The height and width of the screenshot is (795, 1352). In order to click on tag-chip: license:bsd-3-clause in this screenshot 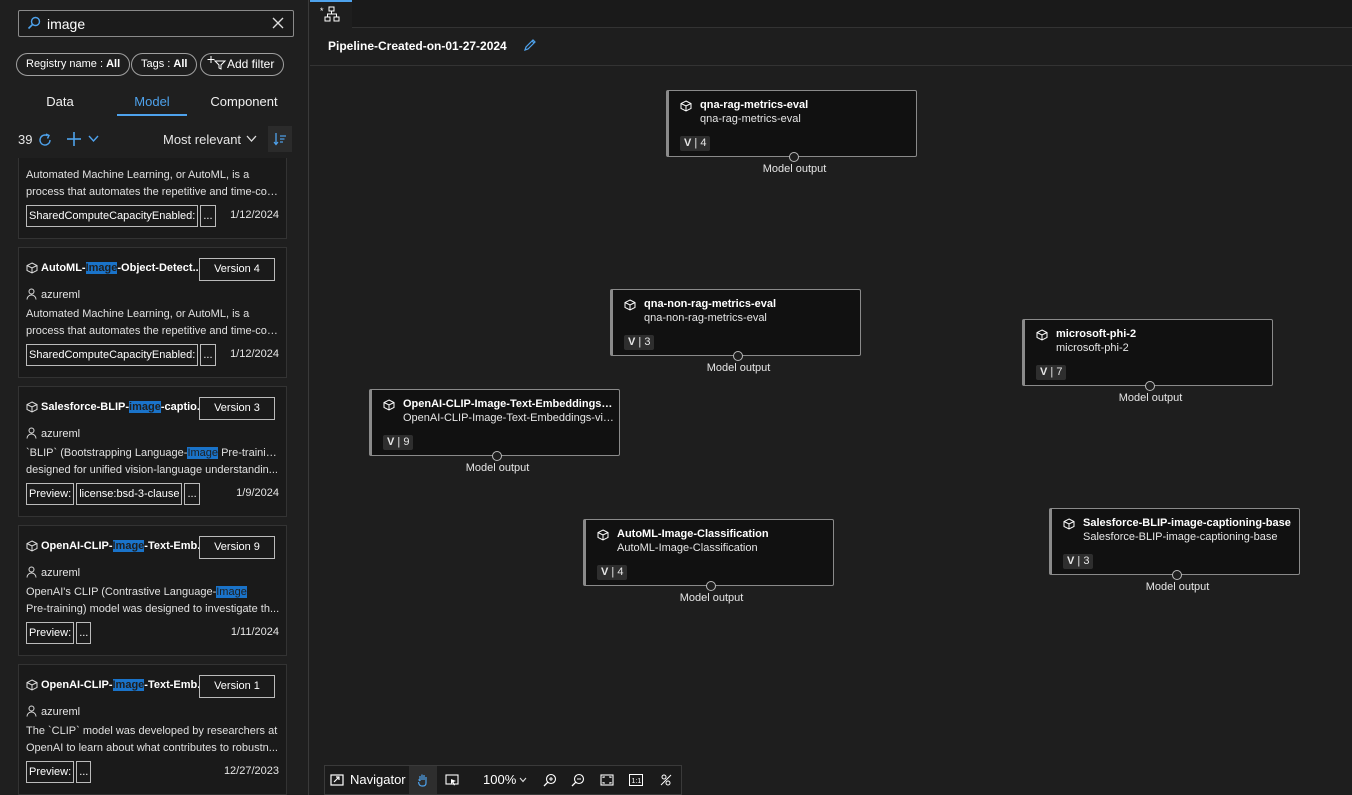, I will do `click(129, 494)`.